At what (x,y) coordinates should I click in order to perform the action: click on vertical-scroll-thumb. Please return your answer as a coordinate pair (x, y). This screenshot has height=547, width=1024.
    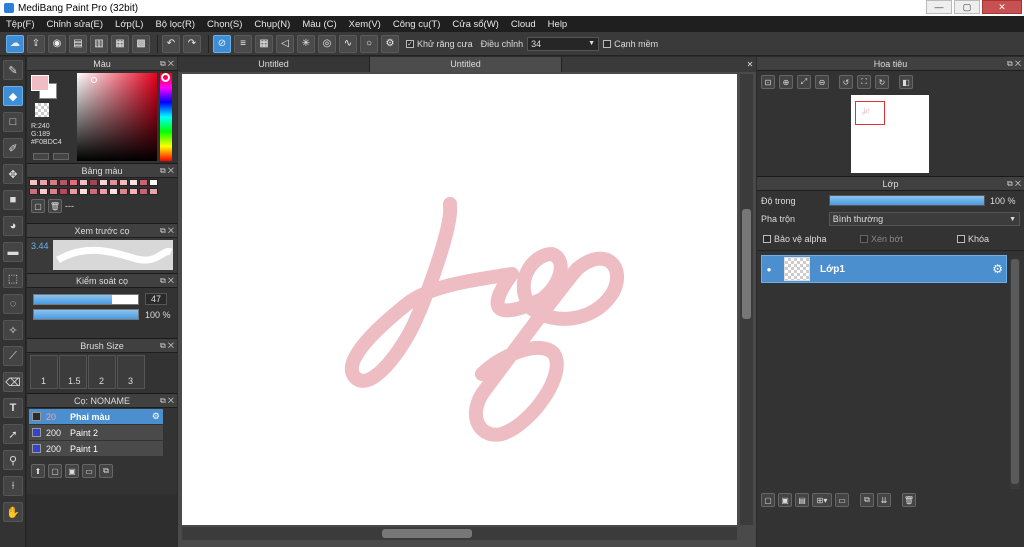
    Looking at the image, I should click on (746, 264).